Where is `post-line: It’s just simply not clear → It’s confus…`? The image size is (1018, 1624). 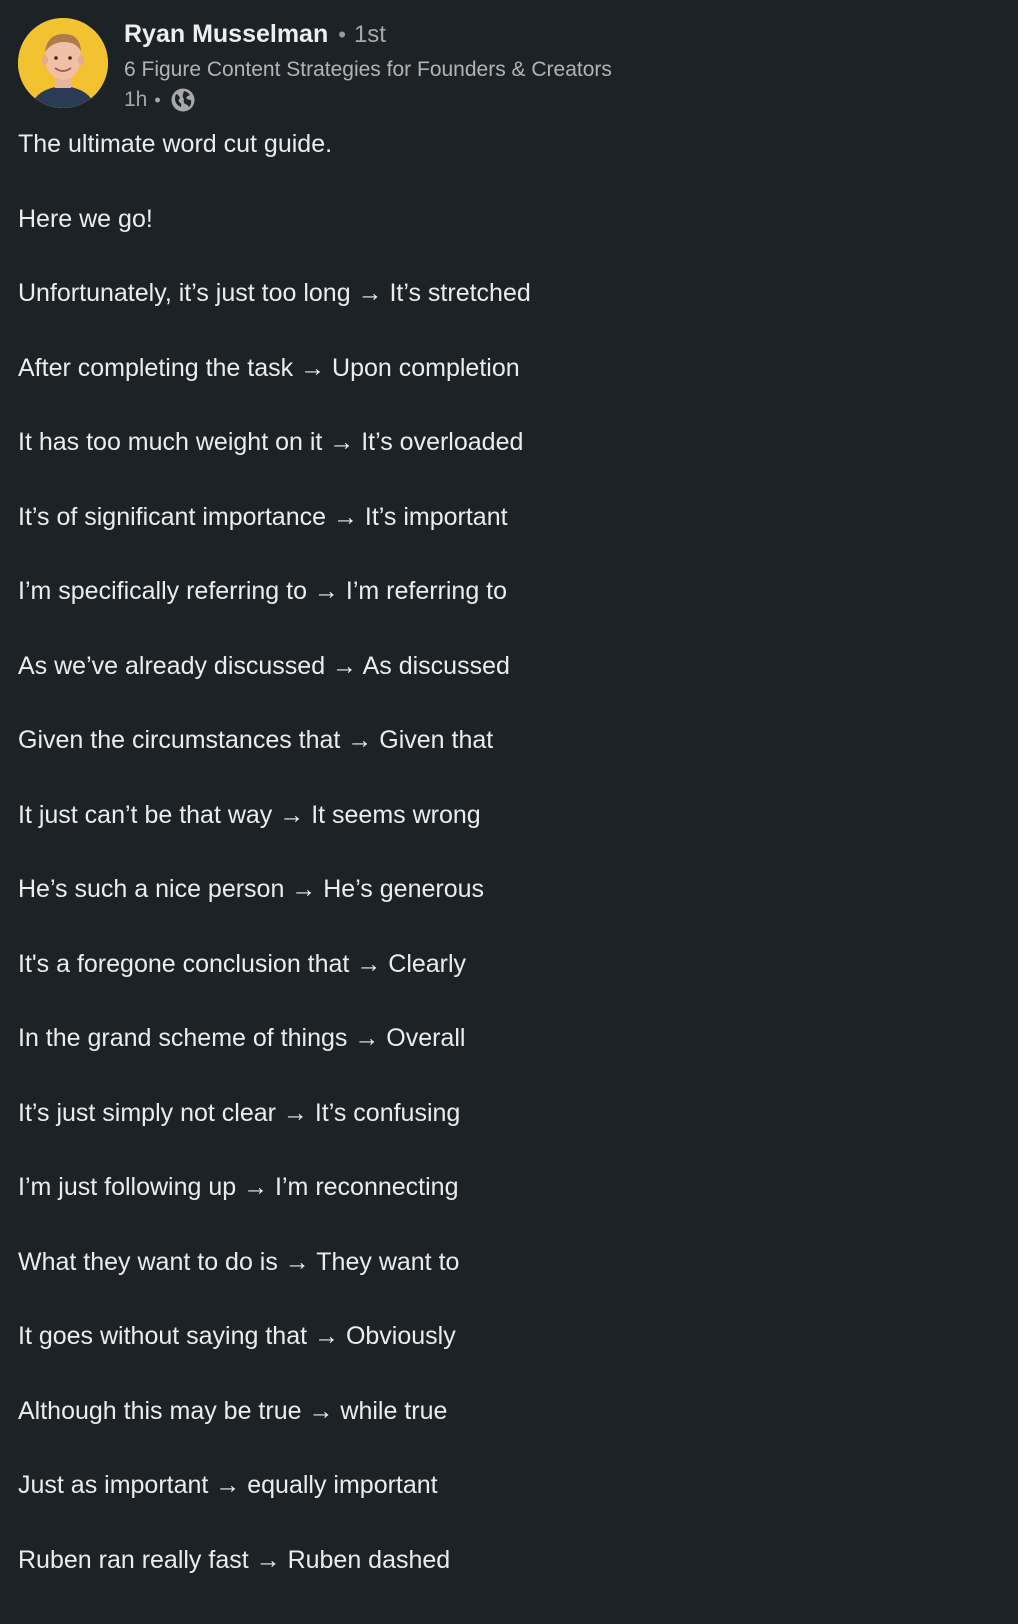 post-line: It’s just simply not clear → It’s confus… is located at coordinates (239, 1112).